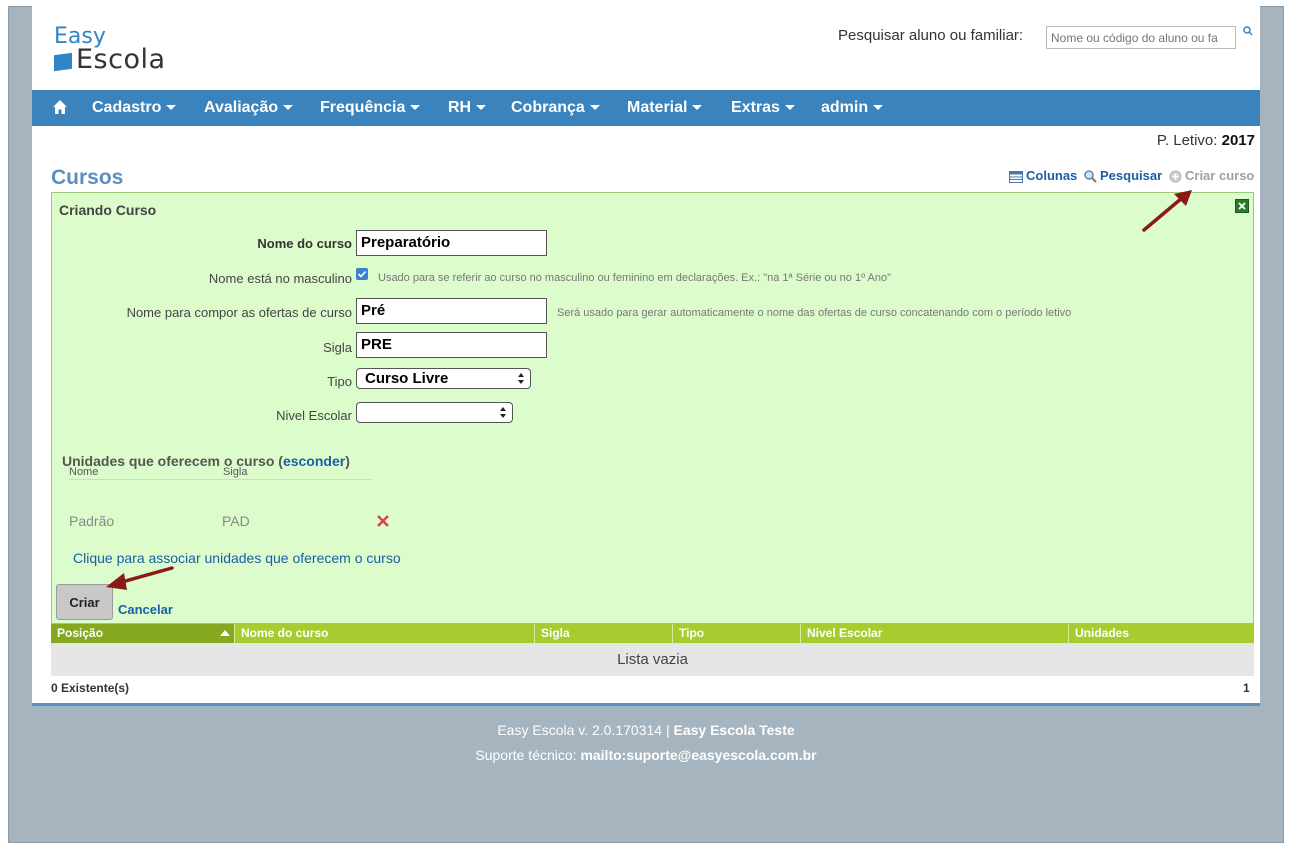 The height and width of the screenshot is (851, 1291). What do you see at coordinates (339, 381) in the screenshot?
I see `tipo-label: Tipo` at bounding box center [339, 381].